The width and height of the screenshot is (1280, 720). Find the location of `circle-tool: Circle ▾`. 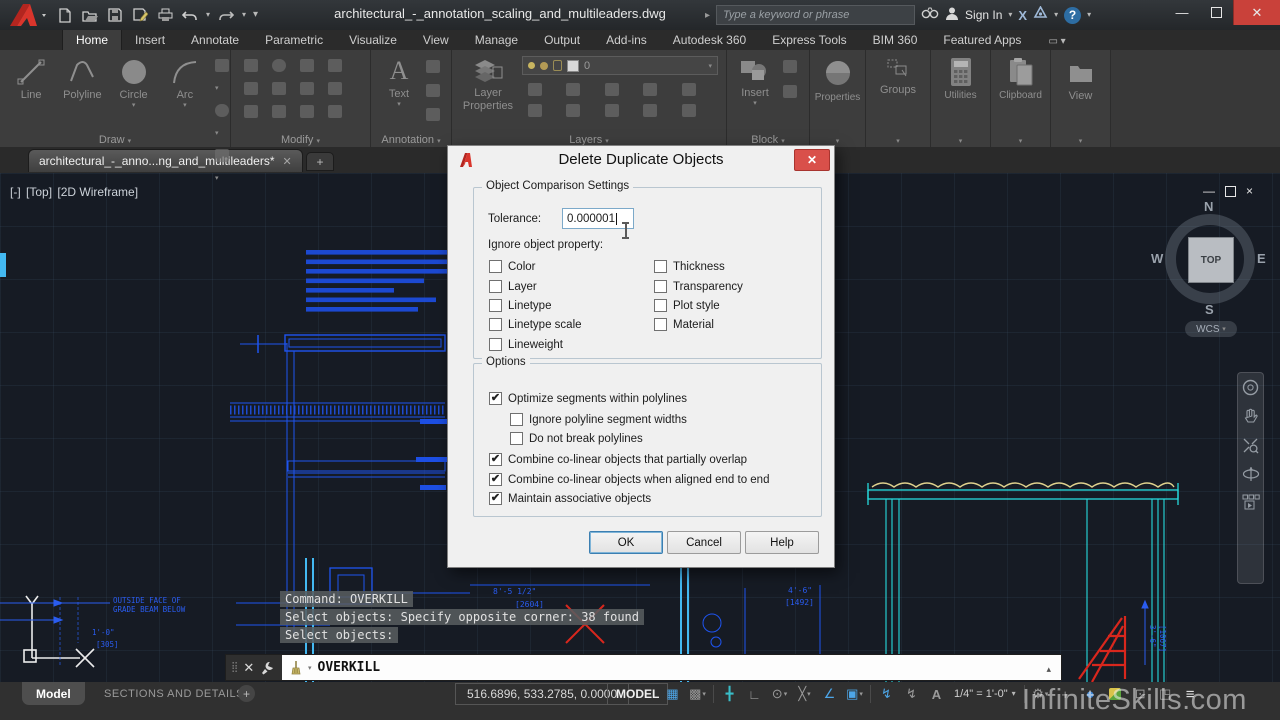

circle-tool: Circle ▾ is located at coordinates (133, 83).